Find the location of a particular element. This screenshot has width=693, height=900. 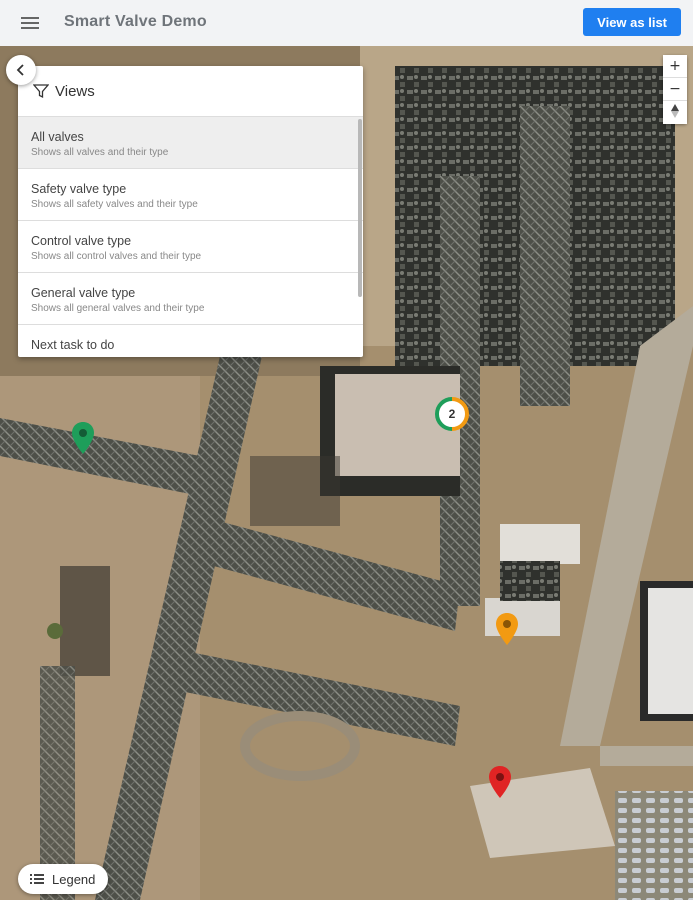

view-item-name: All valves is located at coordinates (57, 137).